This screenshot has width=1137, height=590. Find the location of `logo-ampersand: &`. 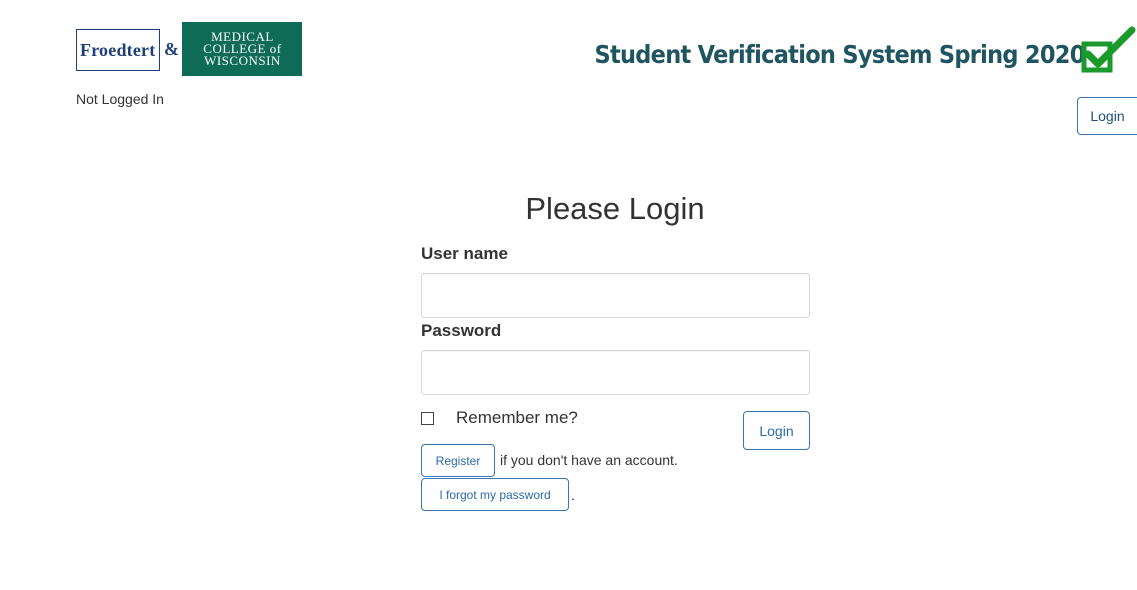

logo-ampersand: & is located at coordinates (171, 49).